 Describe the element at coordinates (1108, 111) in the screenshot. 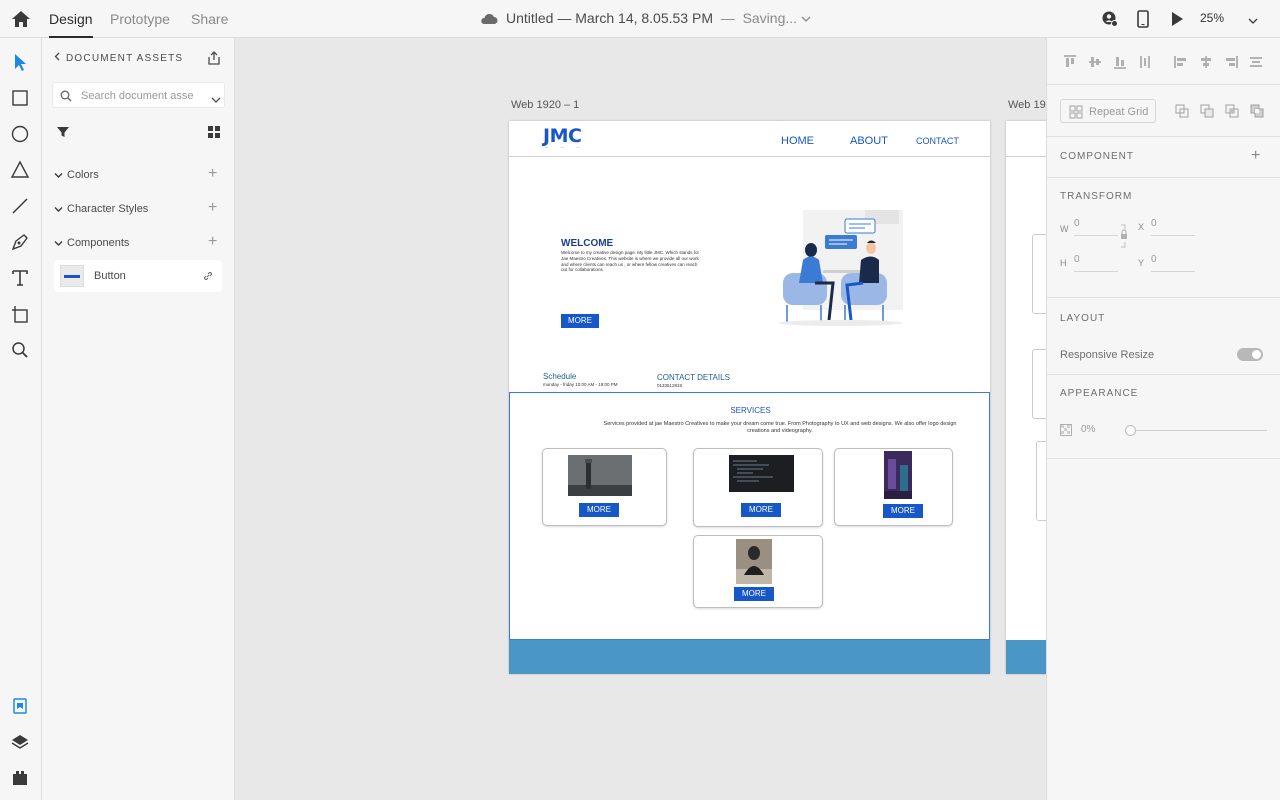

I see `repeat-grid-button: Repeat Grid` at that location.